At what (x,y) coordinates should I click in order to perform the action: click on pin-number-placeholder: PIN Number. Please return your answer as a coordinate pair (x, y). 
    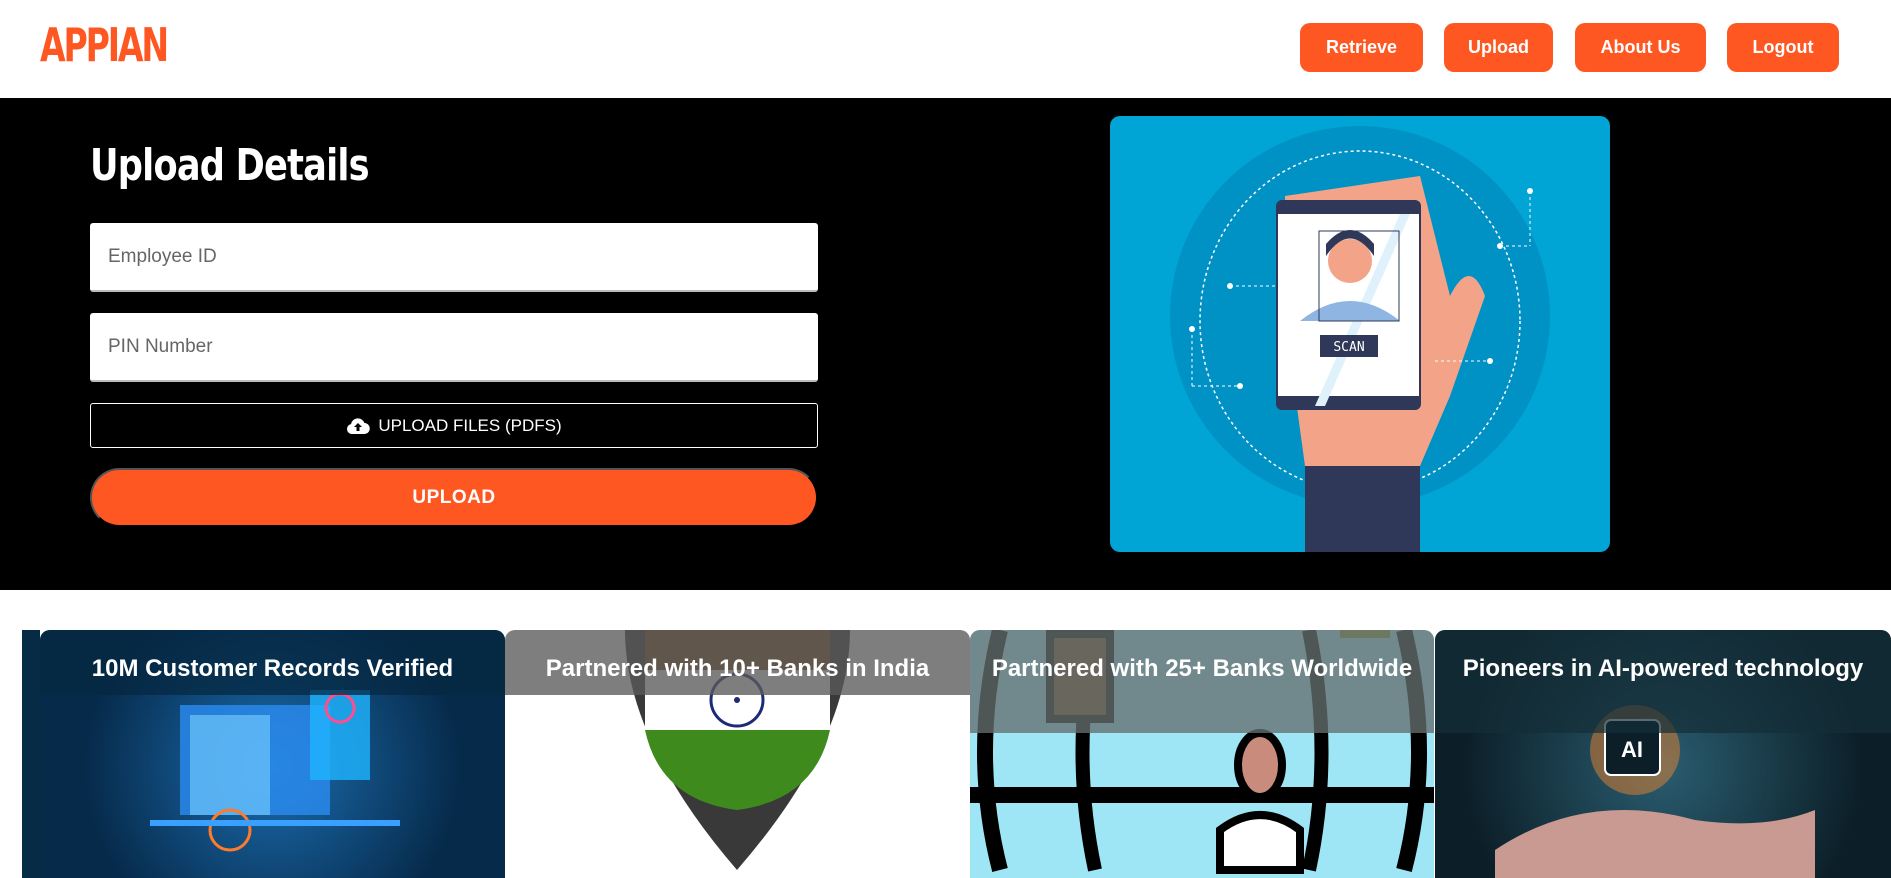
    Looking at the image, I should click on (160, 346).